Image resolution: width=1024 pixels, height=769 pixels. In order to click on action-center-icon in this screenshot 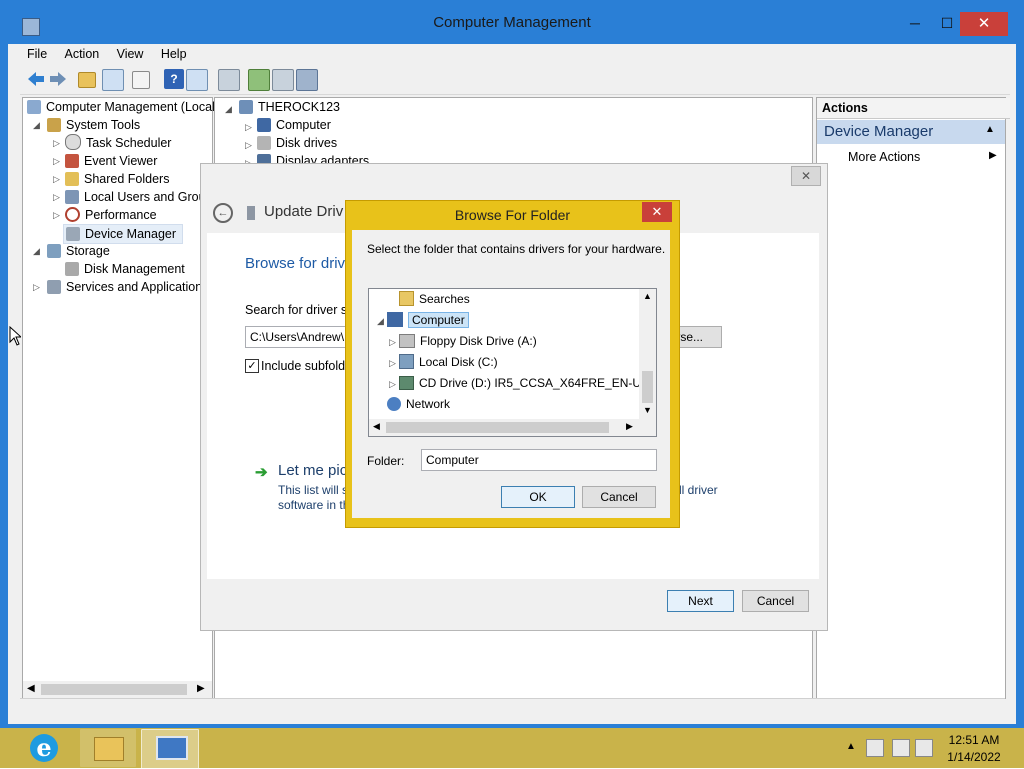, I will do `click(875, 748)`.